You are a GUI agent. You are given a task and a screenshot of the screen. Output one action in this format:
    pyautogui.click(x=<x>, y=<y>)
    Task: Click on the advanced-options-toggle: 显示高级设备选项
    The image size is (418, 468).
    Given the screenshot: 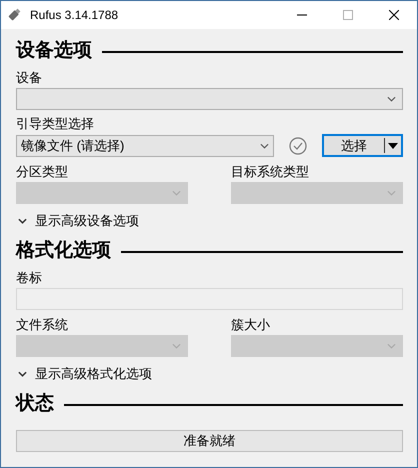 What is the action you would take?
    pyautogui.click(x=78, y=221)
    